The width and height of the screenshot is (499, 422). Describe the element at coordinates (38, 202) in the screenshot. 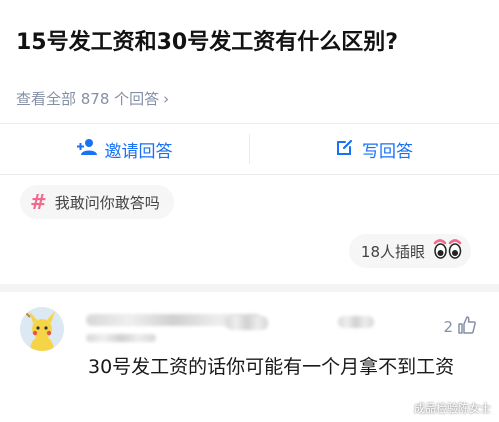

I see `hash-icon: #` at that location.